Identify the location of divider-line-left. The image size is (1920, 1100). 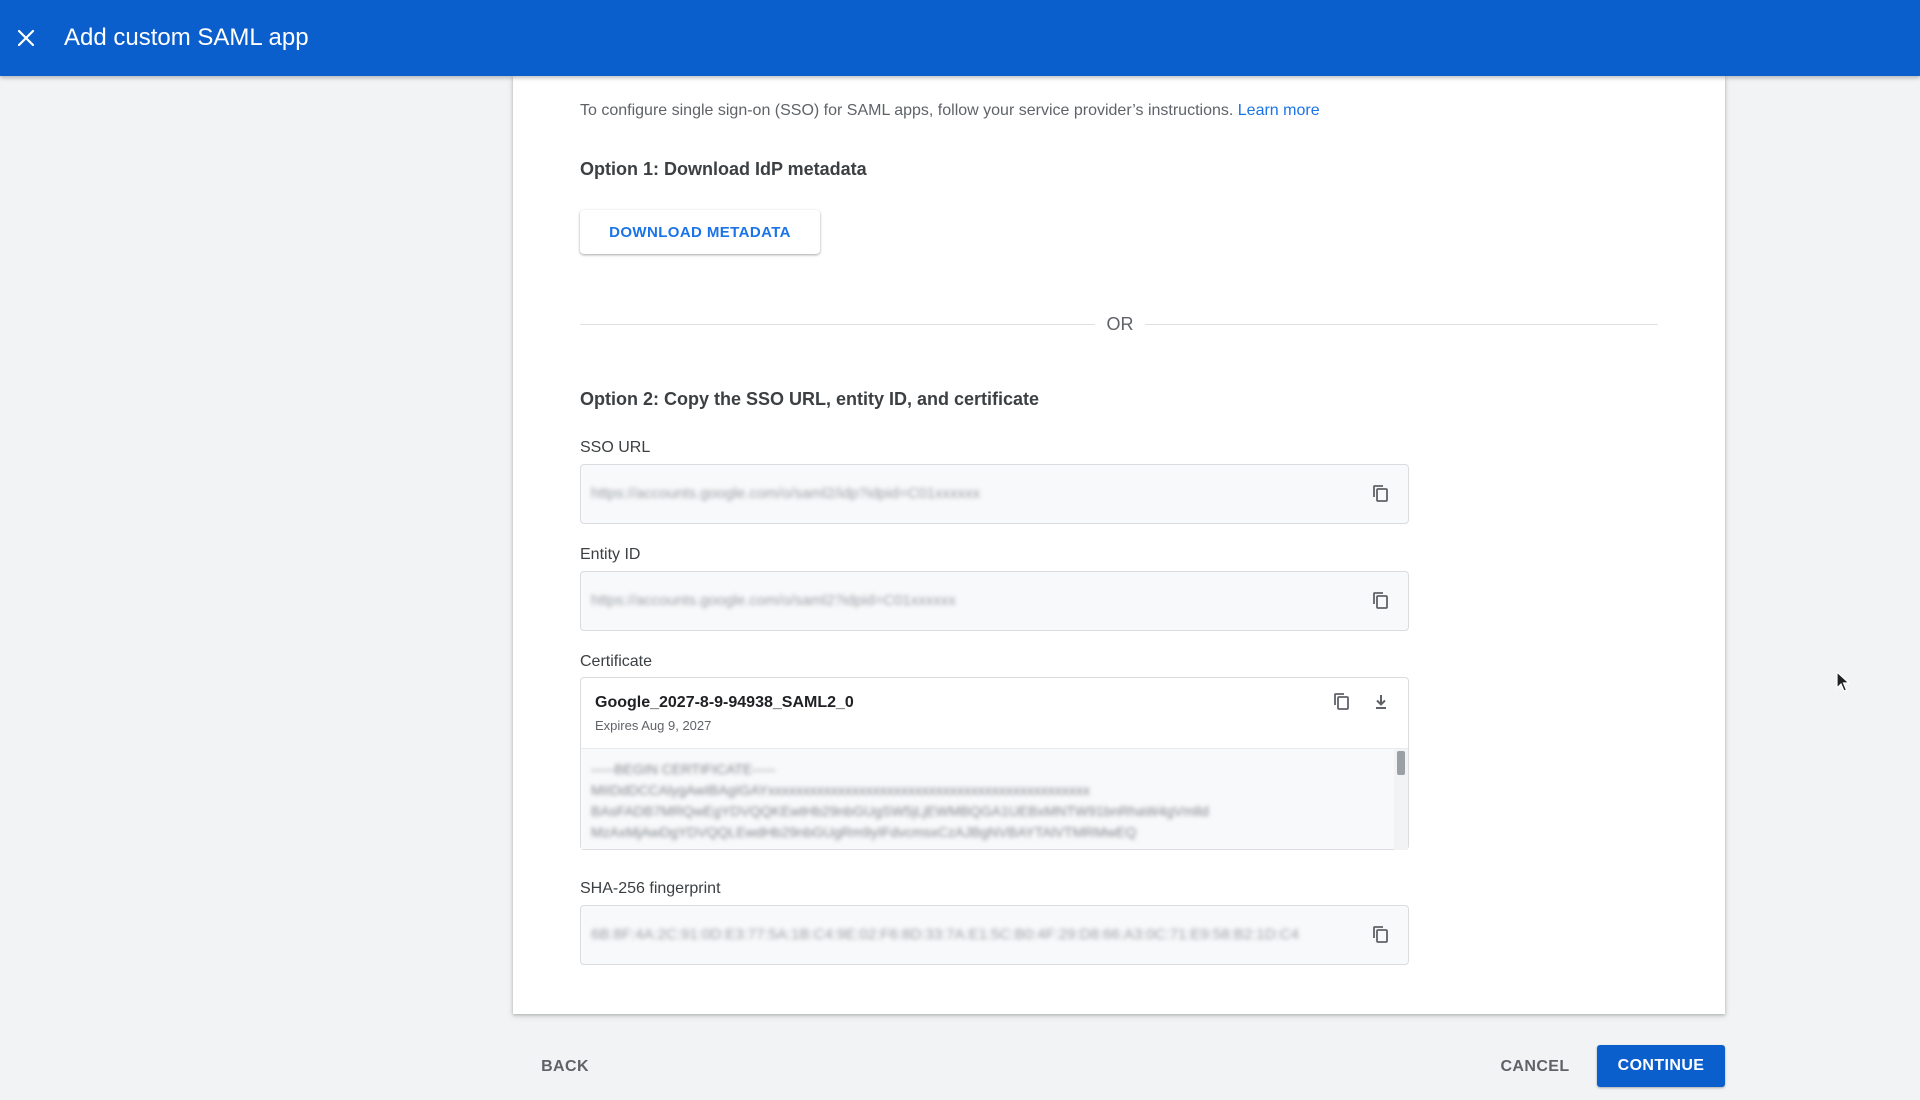
(837, 324).